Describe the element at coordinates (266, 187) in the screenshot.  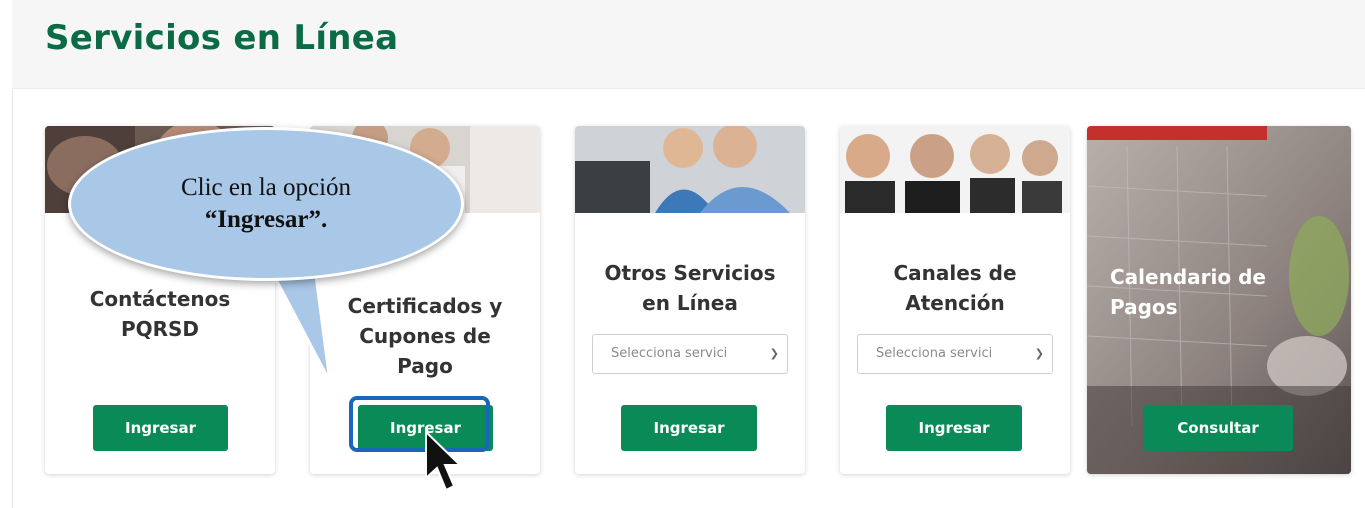
I see `callout-line-1: Clic en la opción` at that location.